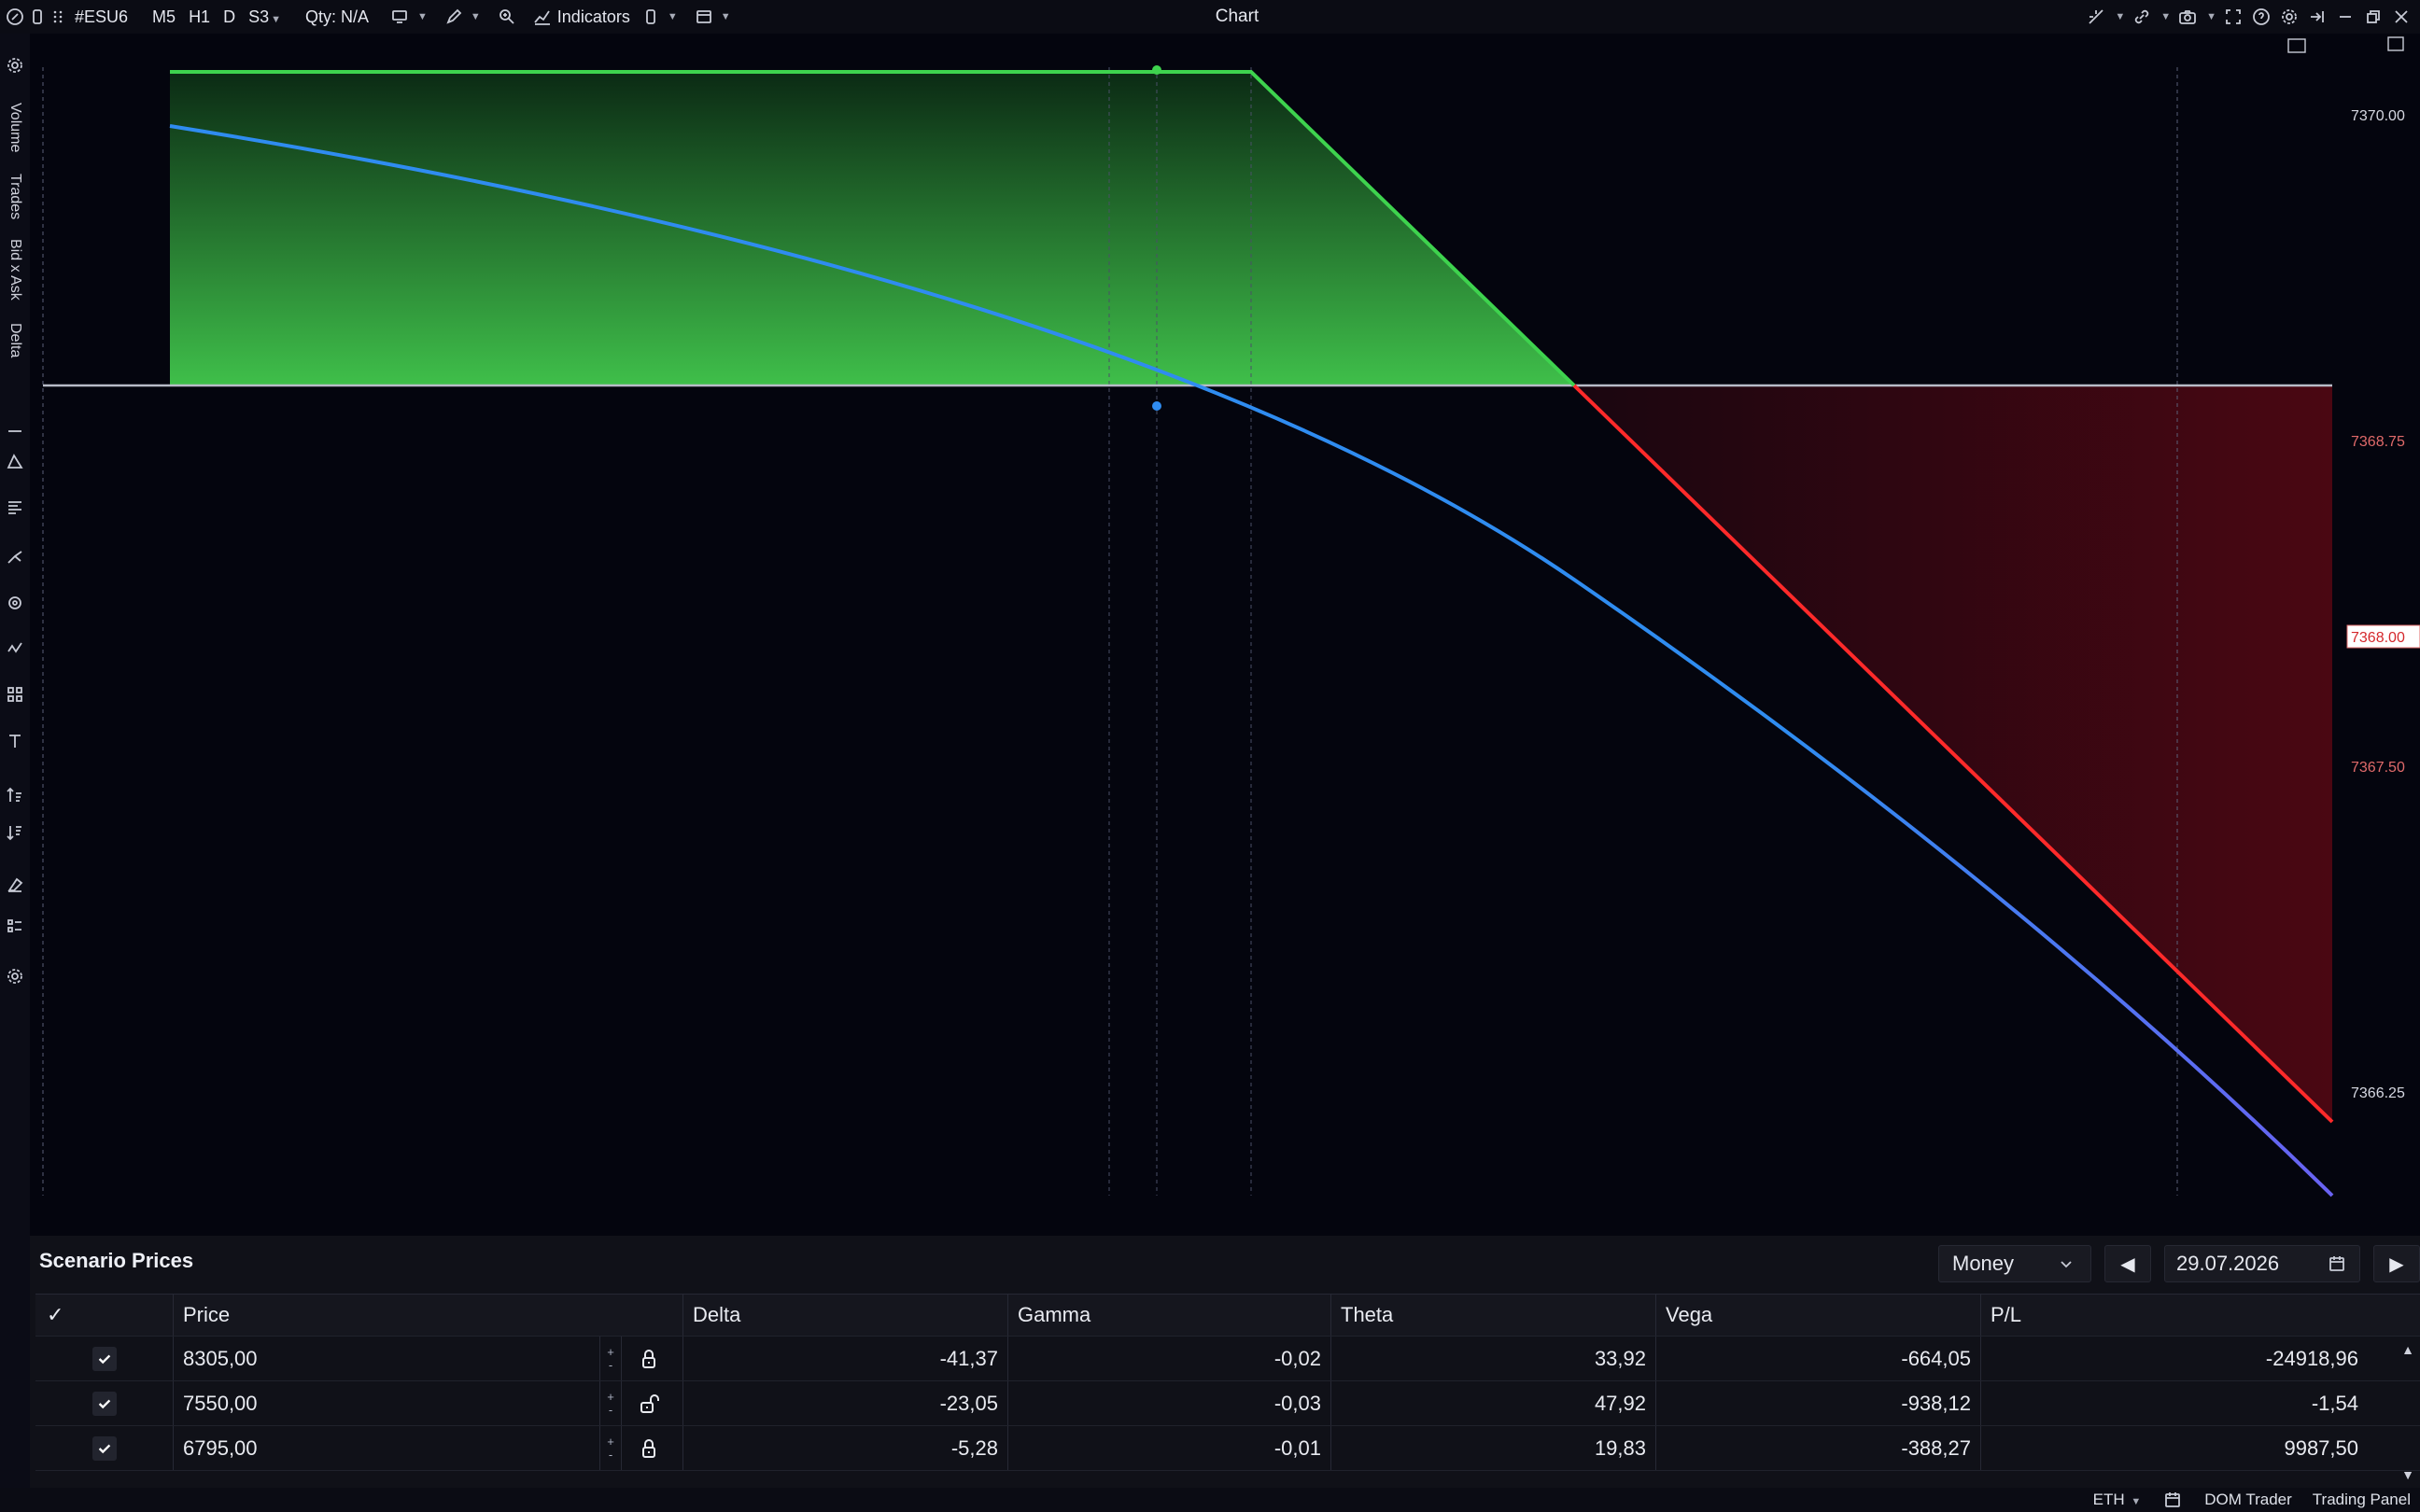 This screenshot has height=1512, width=2420. I want to click on table-scrollbar: ▲ ▼, so click(2408, 1412).